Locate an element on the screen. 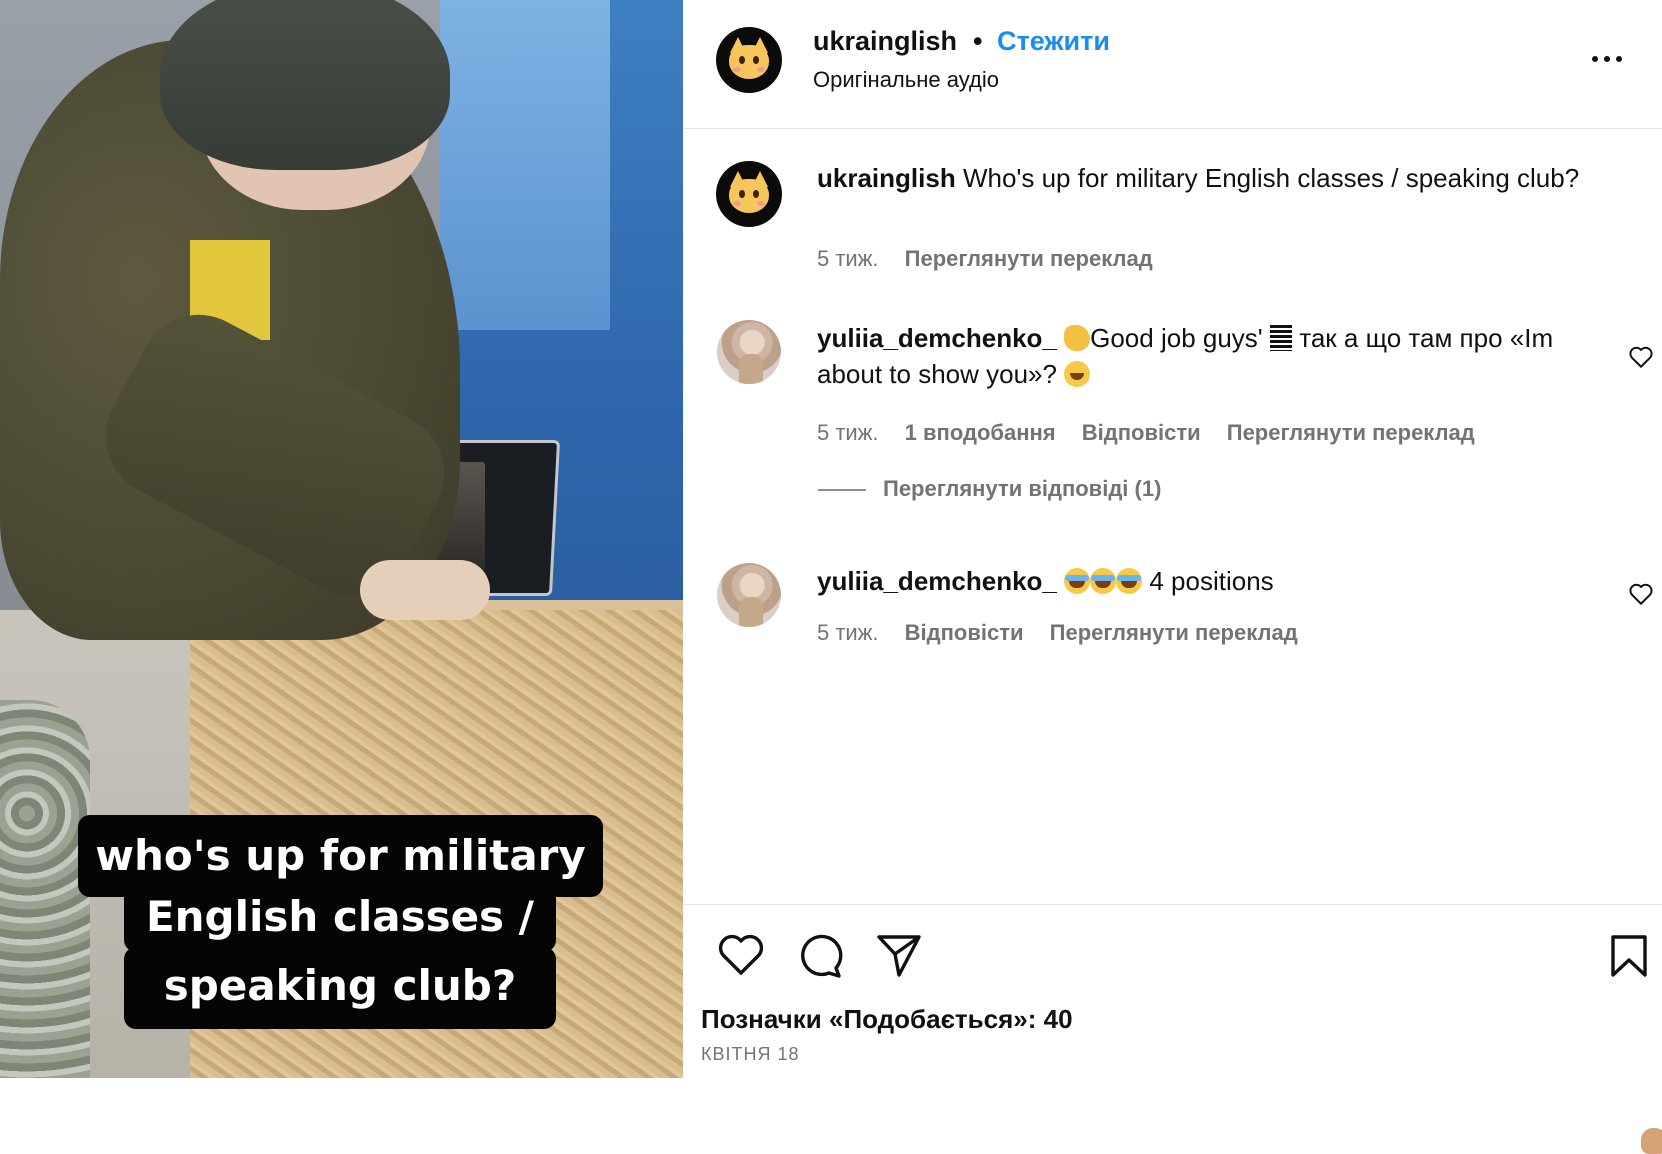 This screenshot has width=1662, height=1154. comment-2-meta: 5 тиж. Відповісти Переглянути переклад is located at coordinates (1057, 633).